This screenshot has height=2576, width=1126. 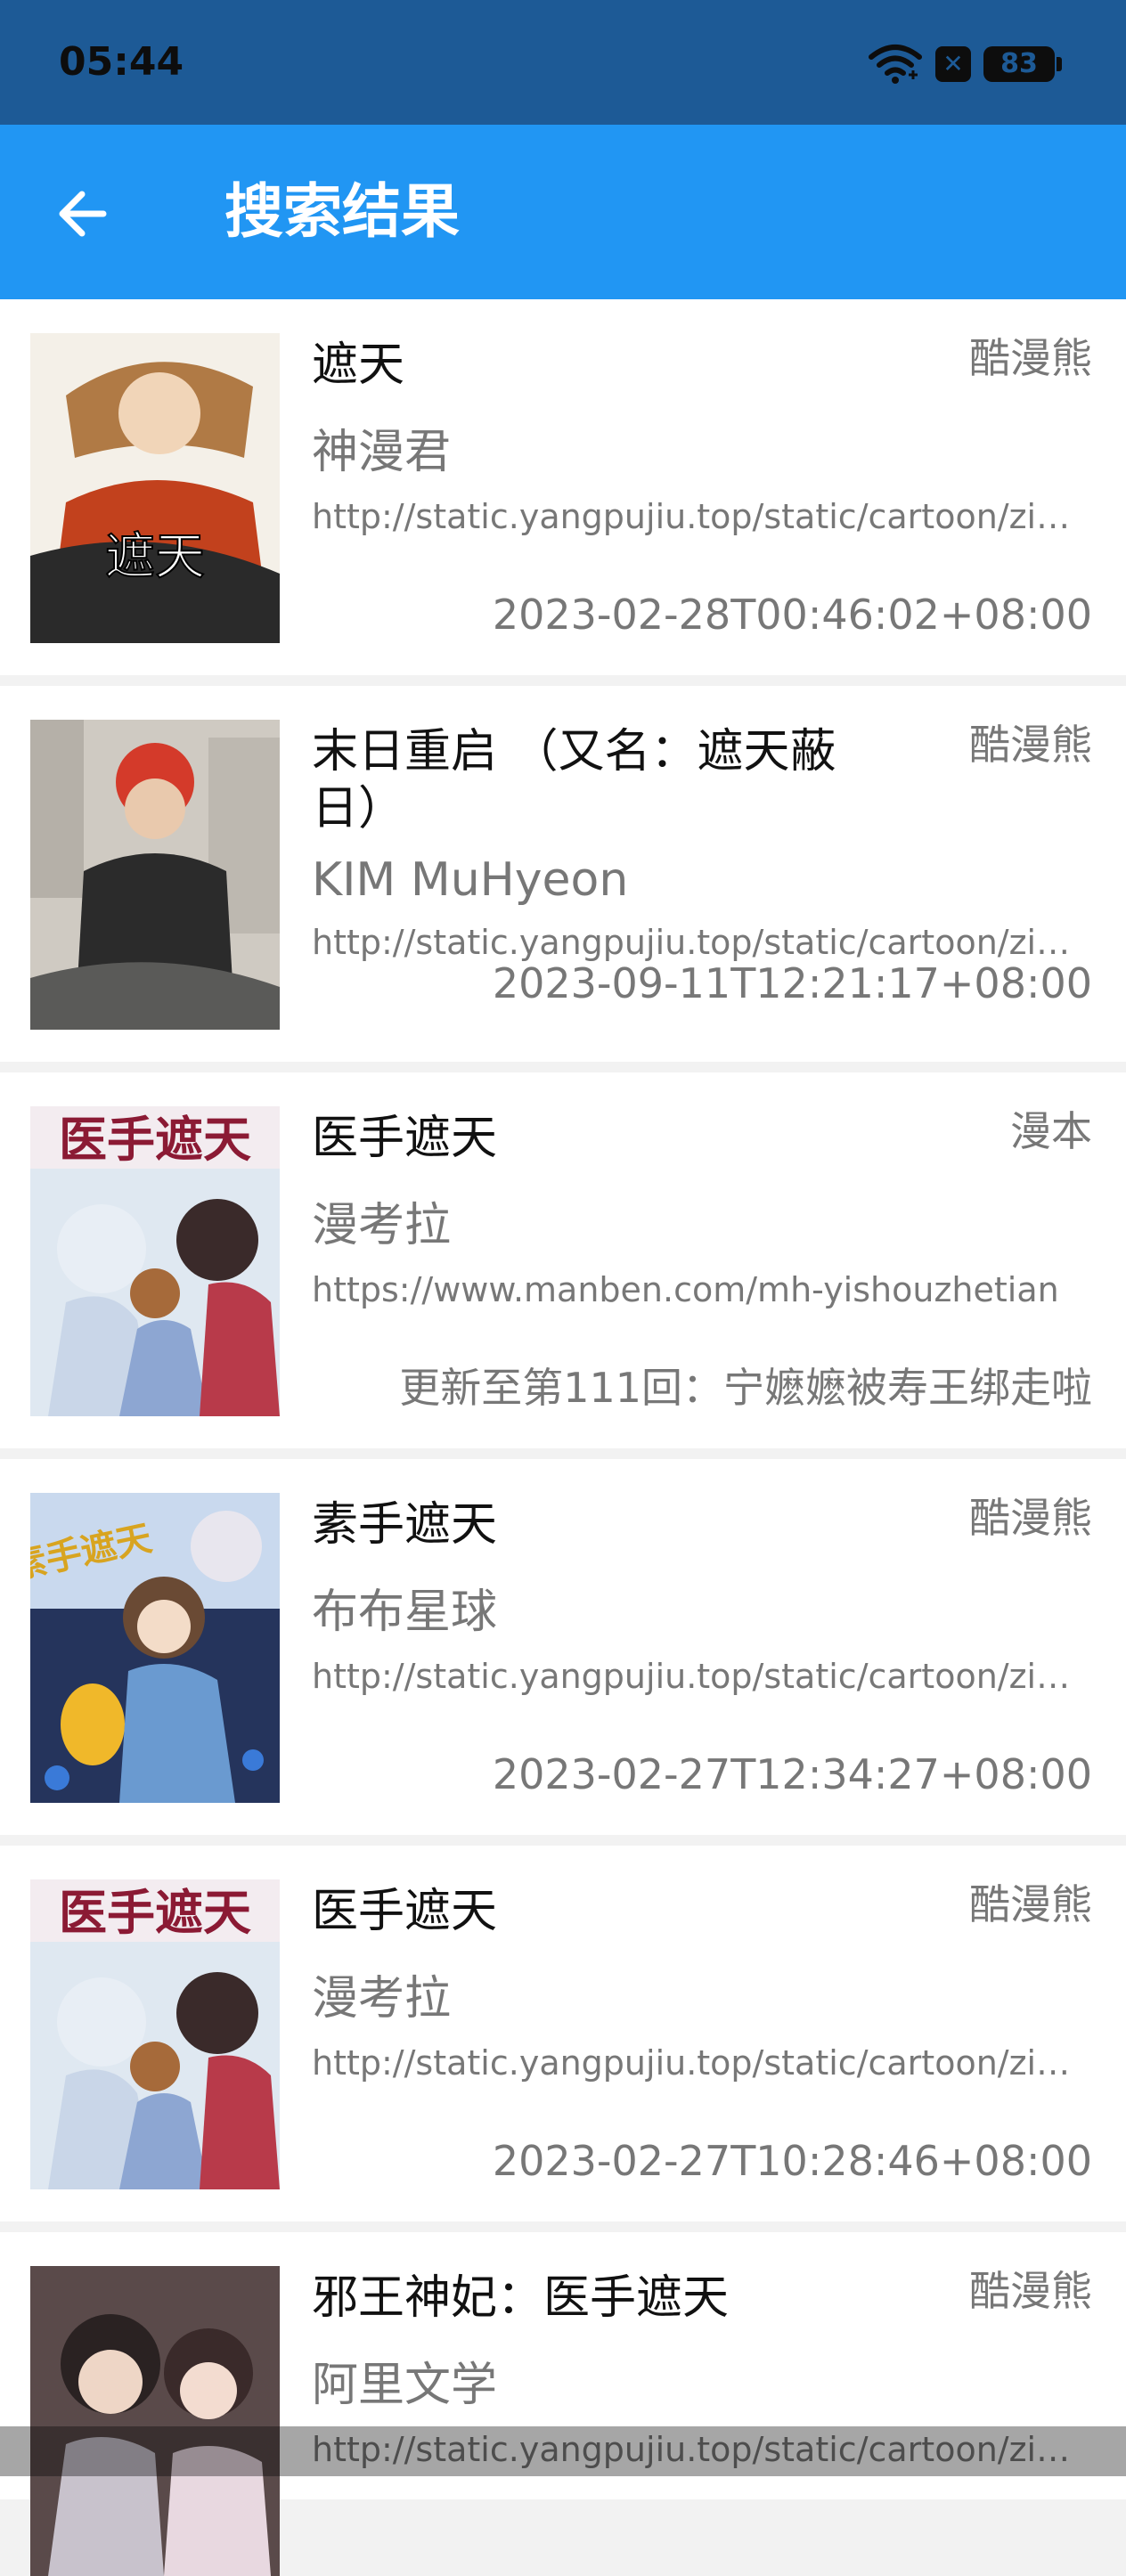 I want to click on wifi-icon, so click(x=895, y=64).